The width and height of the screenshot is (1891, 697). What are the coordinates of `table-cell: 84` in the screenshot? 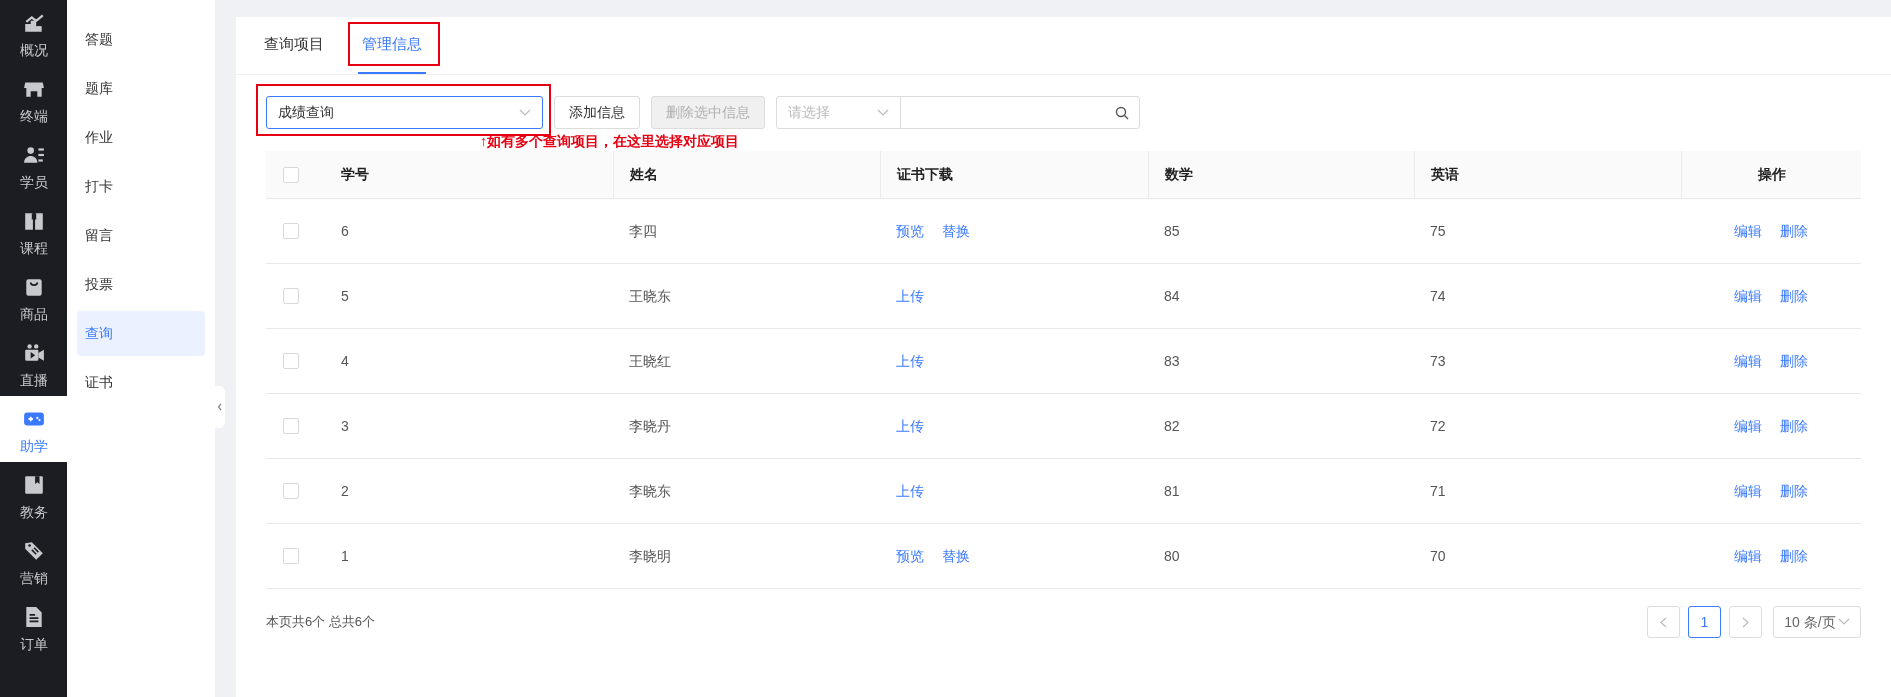 It's located at (1172, 295).